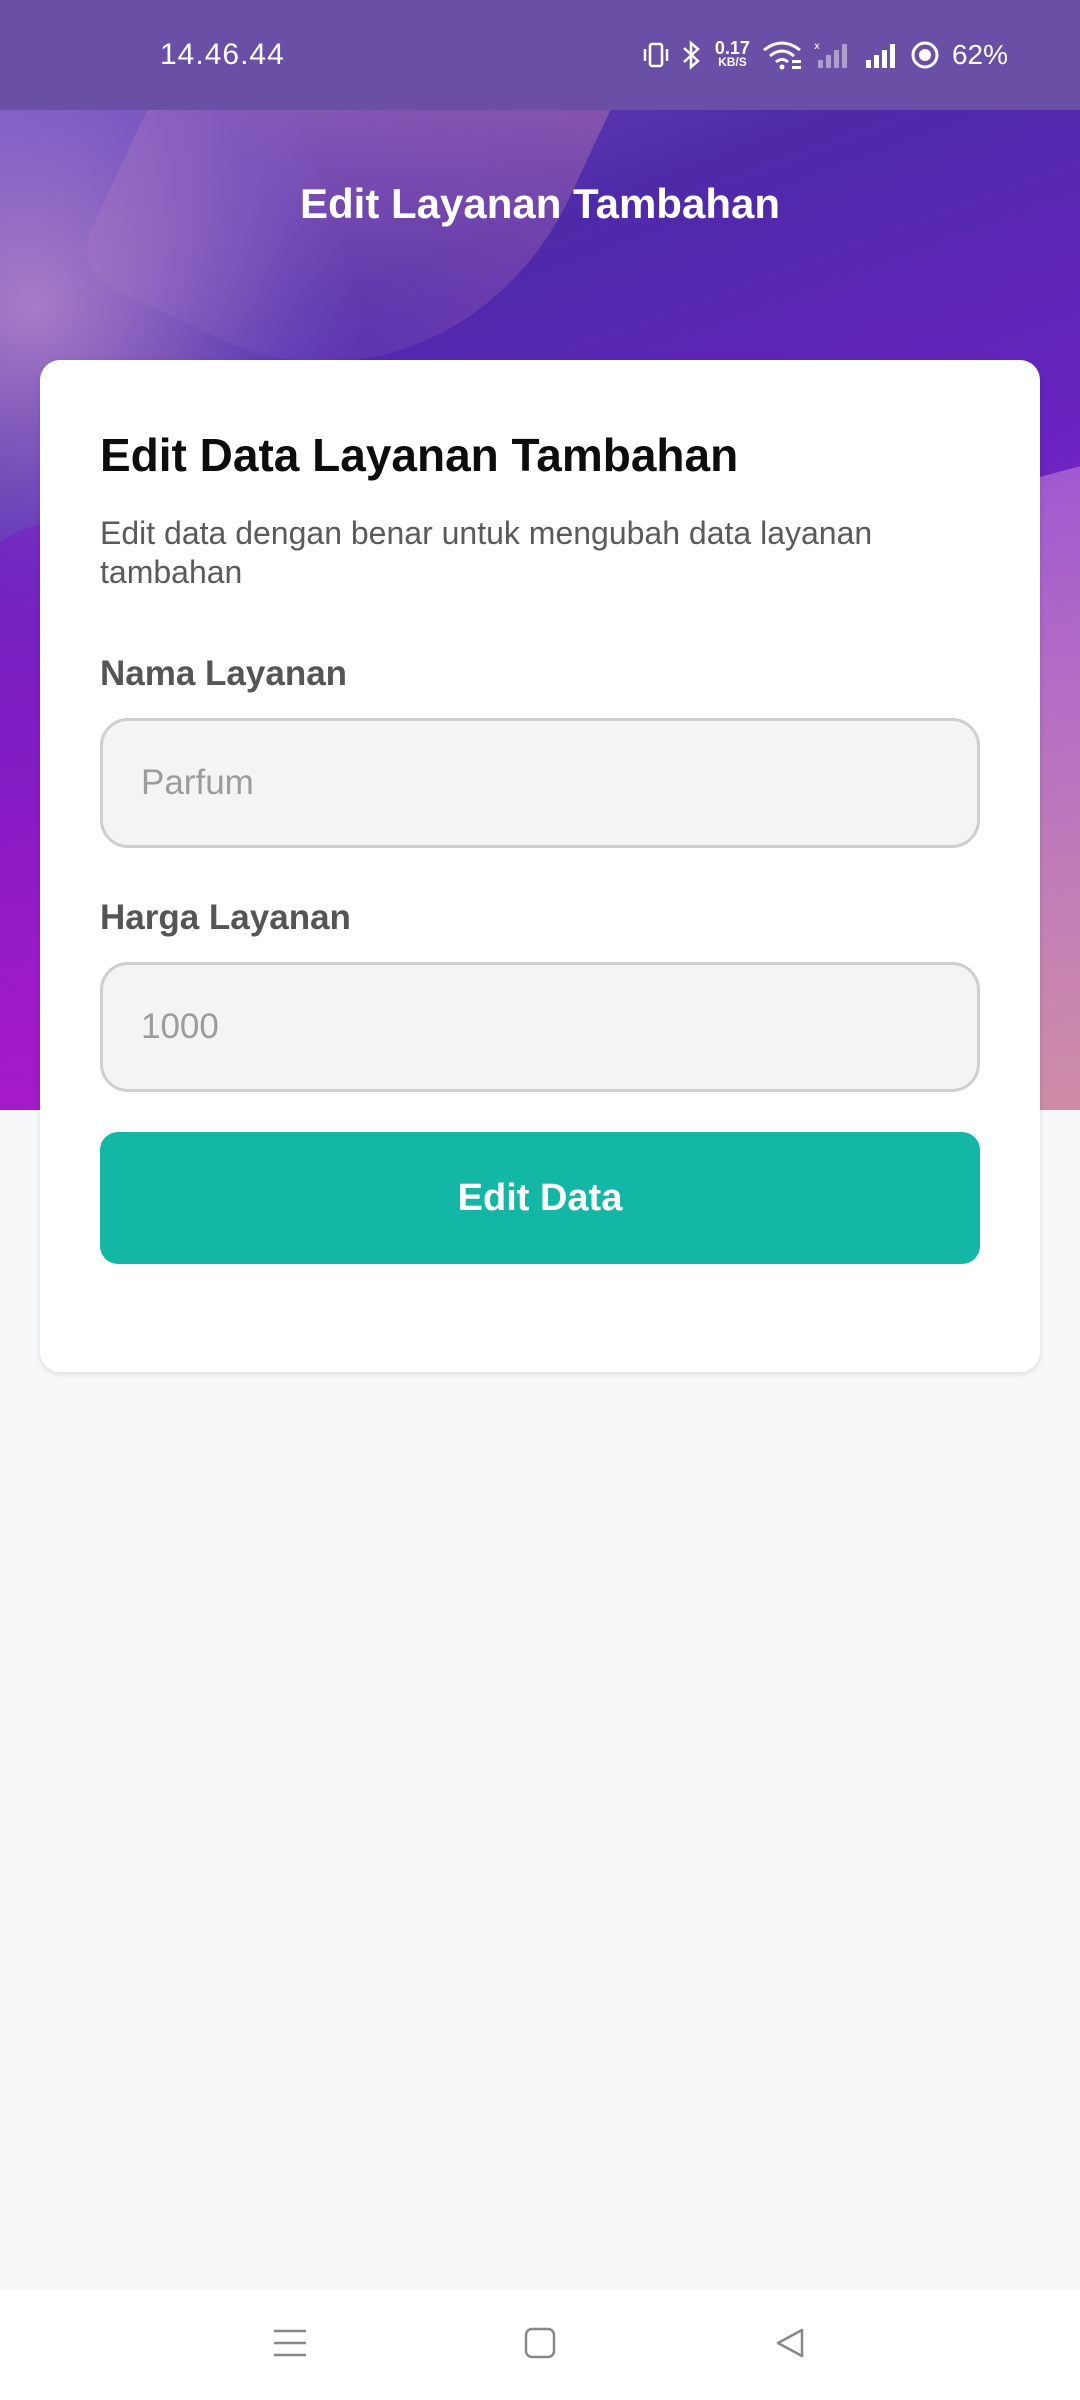 The height and width of the screenshot is (2400, 1080). What do you see at coordinates (419, 455) in the screenshot?
I see `form-title: Edit Data Layanan Tambahan` at bounding box center [419, 455].